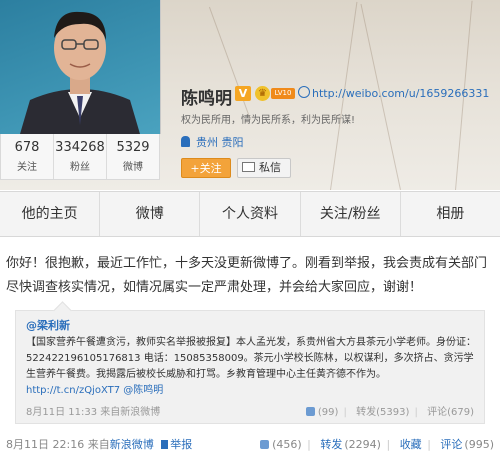 This screenshot has width=500, height=454. I want to click on tab-album: 相册, so click(450, 214).